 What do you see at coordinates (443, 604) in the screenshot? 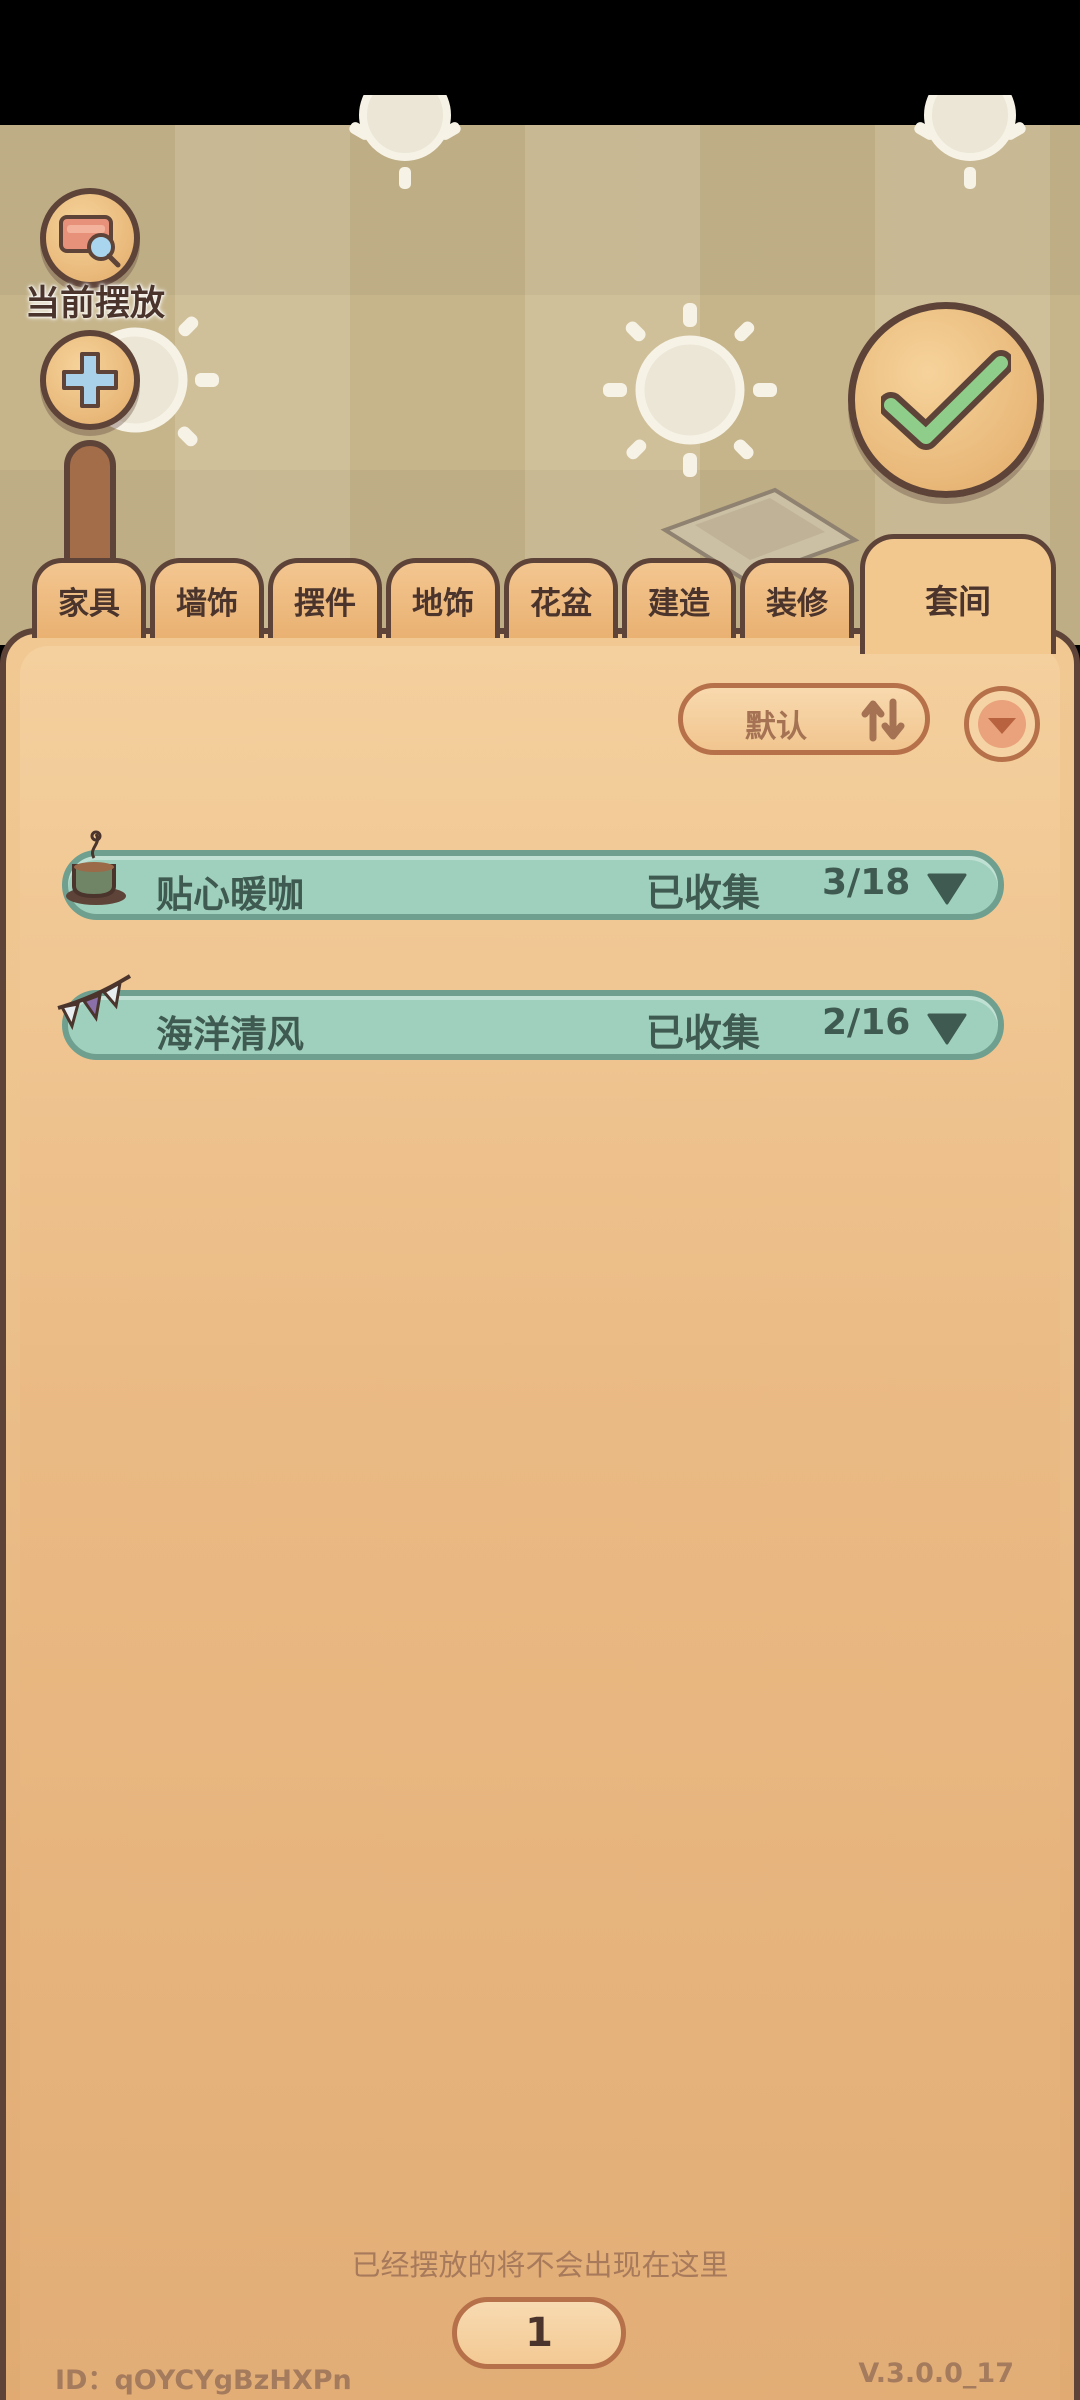
I see `tab-label: 地饰` at bounding box center [443, 604].